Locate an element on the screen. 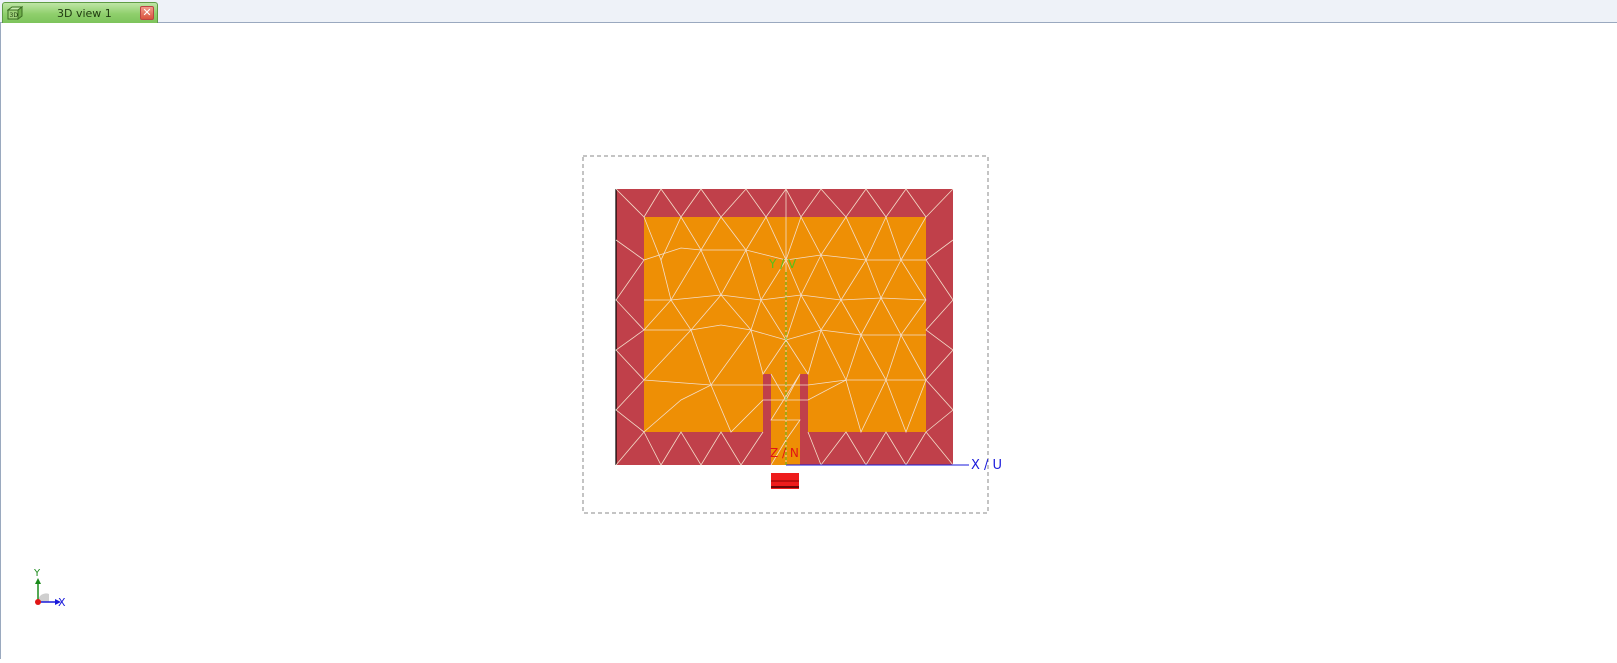 This screenshot has height=663, width=1617. x-axis-label: X / U is located at coordinates (986, 465).